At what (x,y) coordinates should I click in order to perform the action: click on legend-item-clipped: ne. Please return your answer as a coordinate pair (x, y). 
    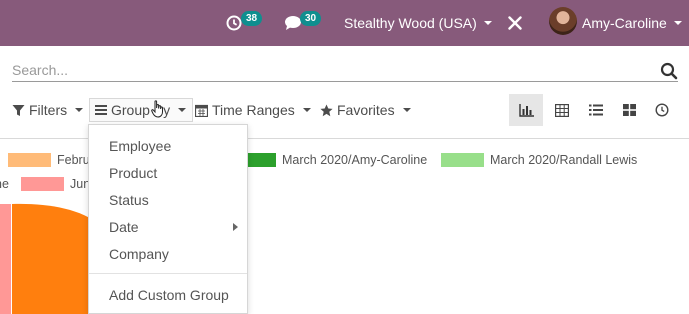
    Looking at the image, I should click on (4, 184).